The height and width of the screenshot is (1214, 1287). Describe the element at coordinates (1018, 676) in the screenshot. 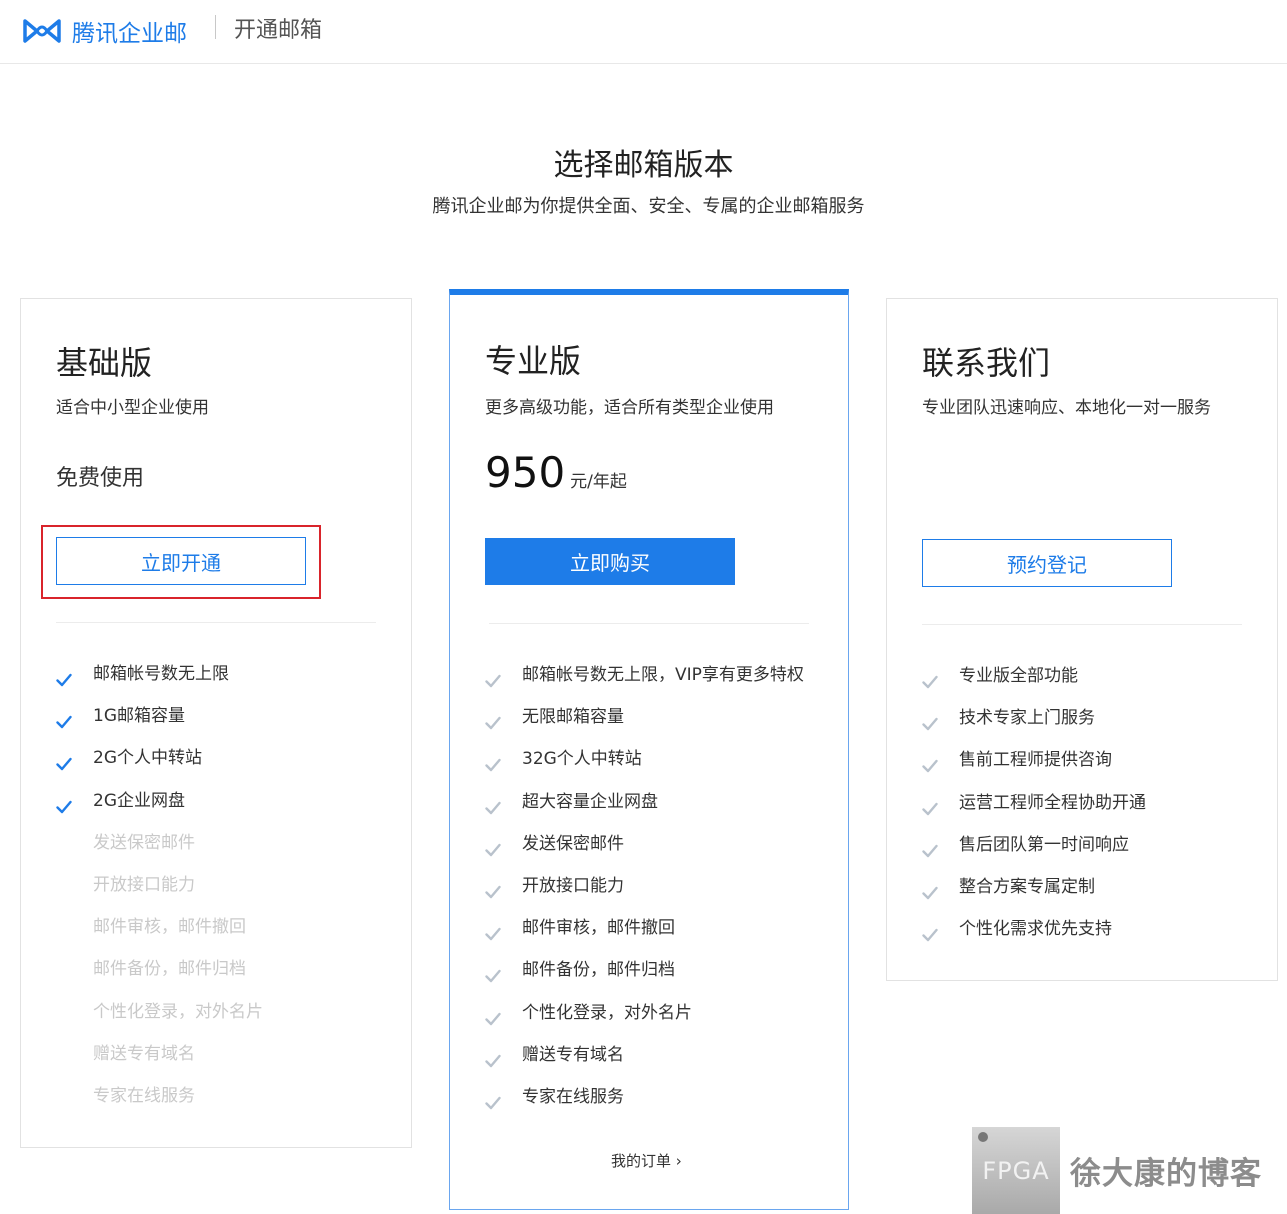

I see `feature-label: 专业版全部功能` at that location.